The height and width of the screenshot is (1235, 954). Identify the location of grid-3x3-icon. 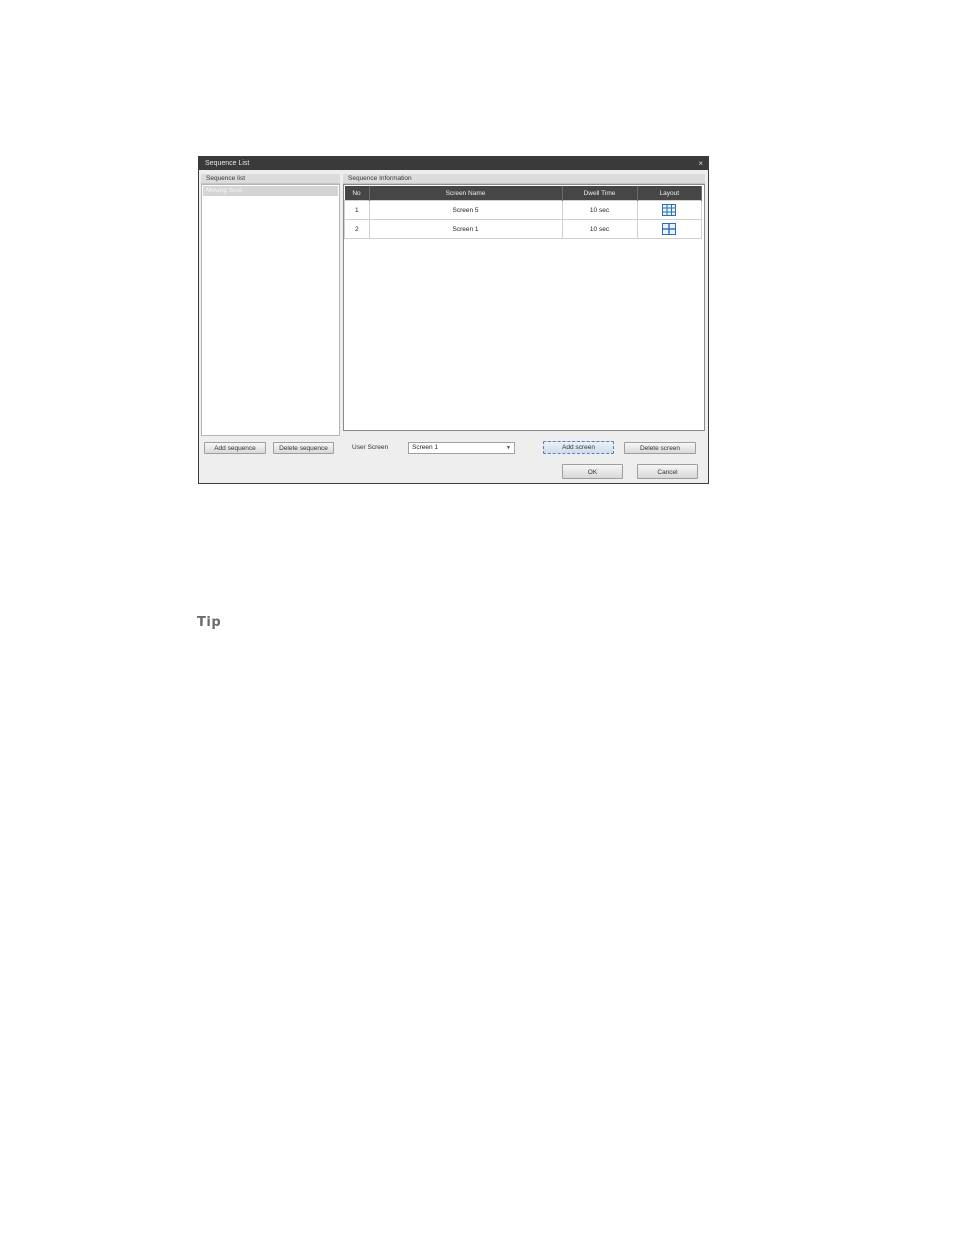
(669, 210).